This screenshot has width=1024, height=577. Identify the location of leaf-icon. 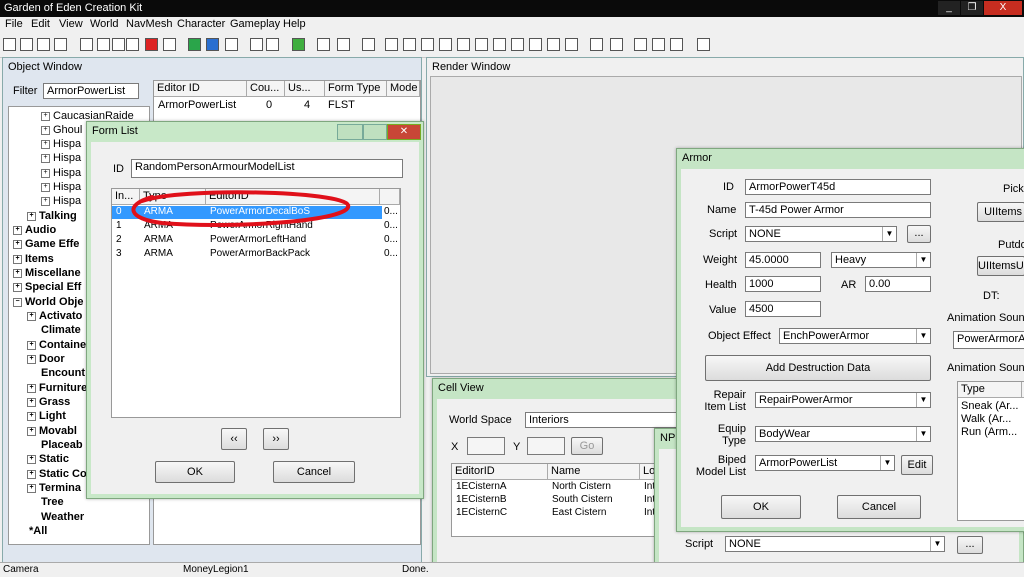
(298, 44).